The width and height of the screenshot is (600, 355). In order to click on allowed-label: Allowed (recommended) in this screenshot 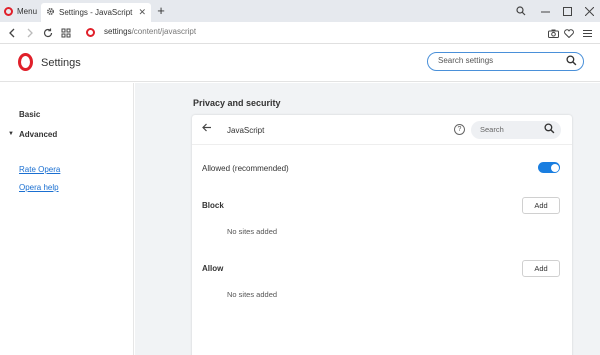, I will do `click(245, 168)`.